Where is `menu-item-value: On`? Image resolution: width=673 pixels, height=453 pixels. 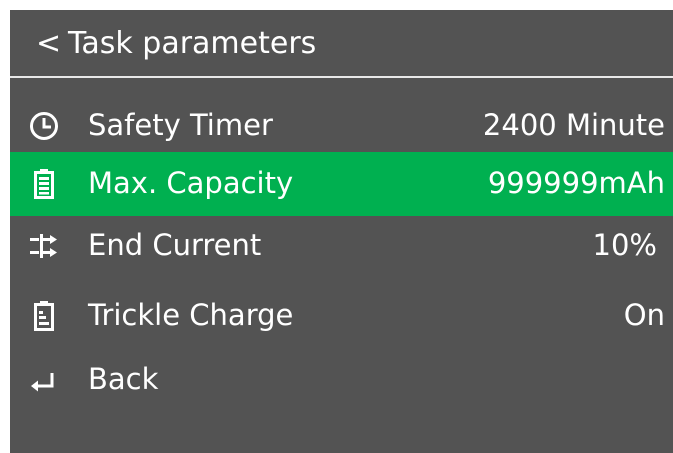 menu-item-value: On is located at coordinates (644, 315).